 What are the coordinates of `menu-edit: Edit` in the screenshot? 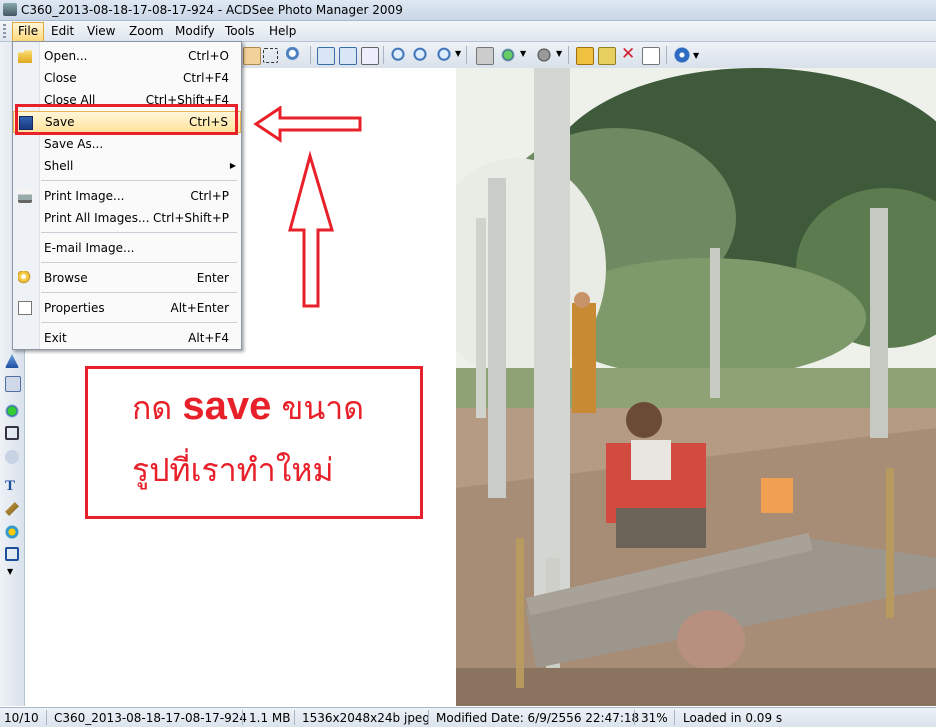 It's located at (62, 31).